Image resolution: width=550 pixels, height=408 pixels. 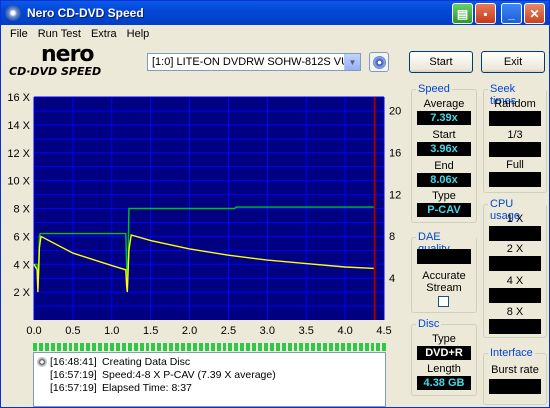 I want to click on speed-group-title: Speed, so click(x=434, y=89).